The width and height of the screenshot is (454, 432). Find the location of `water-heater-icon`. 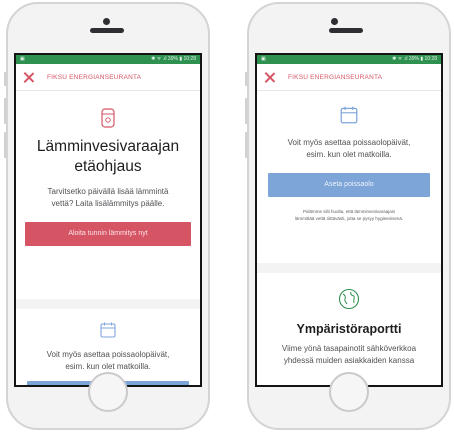

water-heater-icon is located at coordinates (108, 118).